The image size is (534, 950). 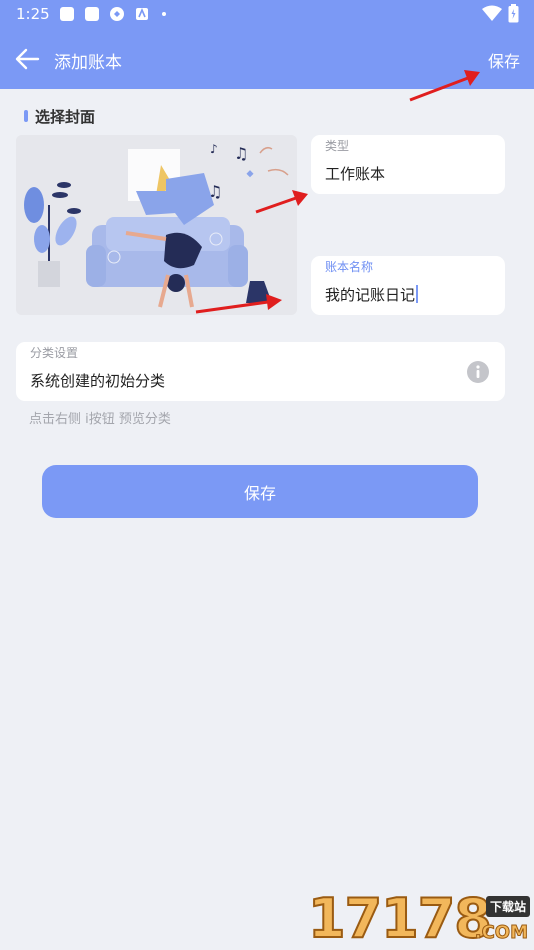 I want to click on book-name-input: 我的记账日记, so click(x=372, y=294).